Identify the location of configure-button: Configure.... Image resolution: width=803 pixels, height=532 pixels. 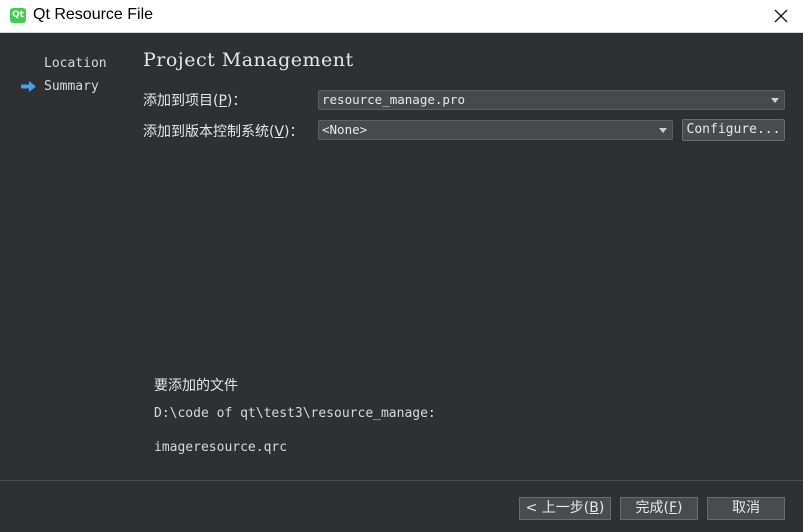
(733, 130).